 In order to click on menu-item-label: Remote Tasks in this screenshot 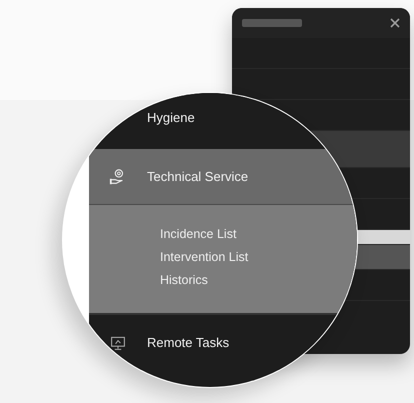, I will do `click(188, 342)`.